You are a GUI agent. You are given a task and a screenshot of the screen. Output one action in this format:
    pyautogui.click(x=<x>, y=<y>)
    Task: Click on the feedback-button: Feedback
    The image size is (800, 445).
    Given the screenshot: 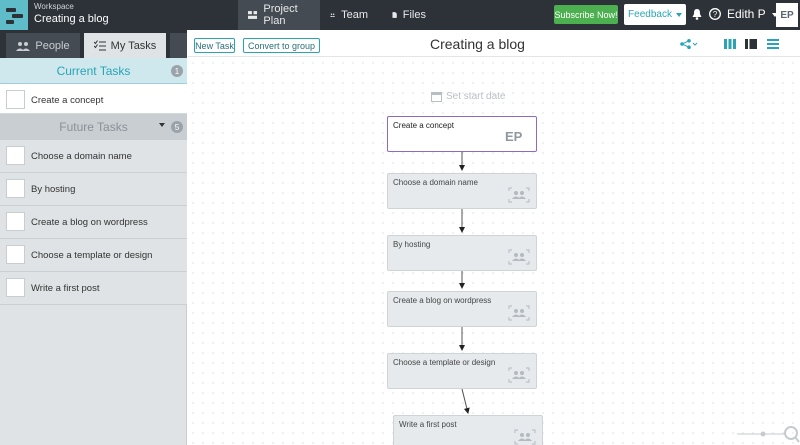 What is the action you would take?
    pyautogui.click(x=655, y=14)
    